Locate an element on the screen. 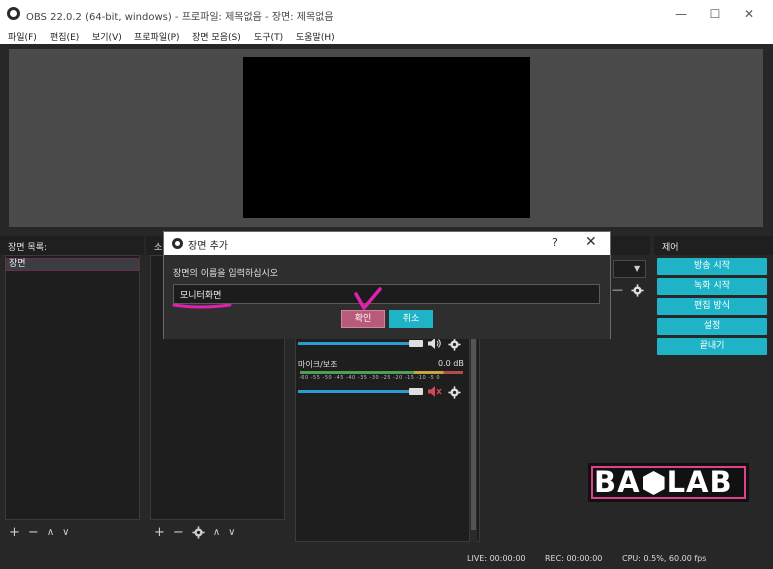  move-scene-down-button: ∨ is located at coordinates (65, 532).